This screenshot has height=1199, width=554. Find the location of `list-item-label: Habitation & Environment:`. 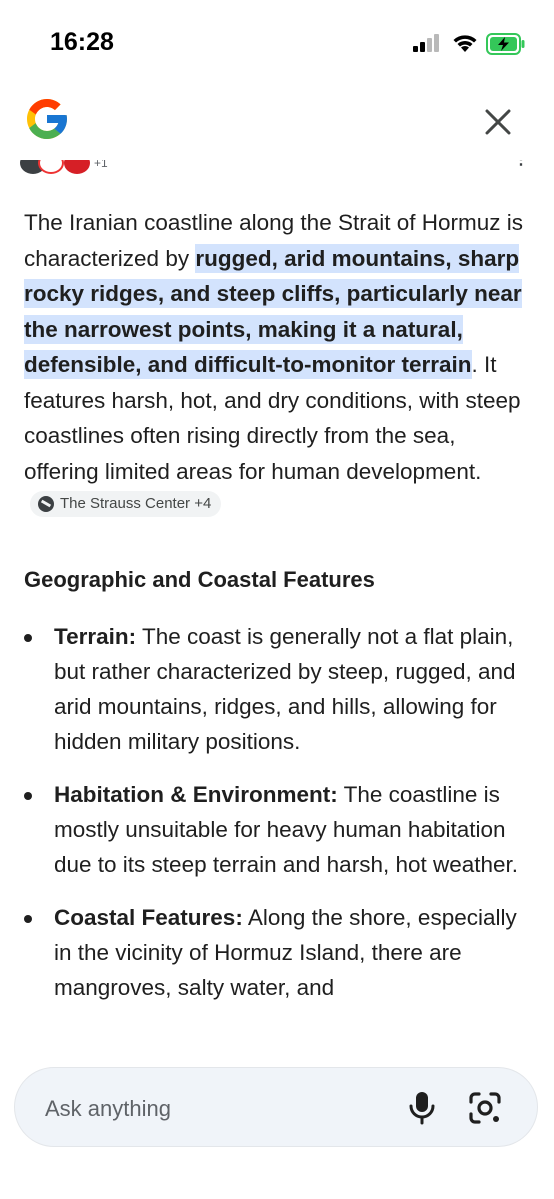

list-item-label: Habitation & Environment: is located at coordinates (196, 794).